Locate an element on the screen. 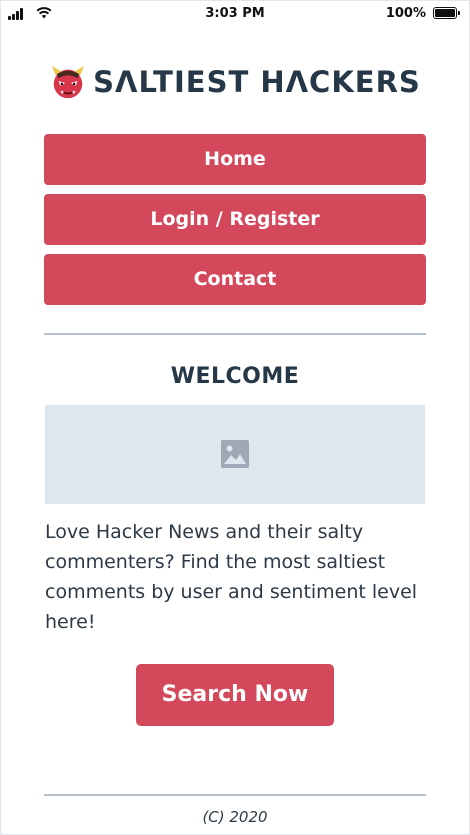  section-divider is located at coordinates (235, 334).